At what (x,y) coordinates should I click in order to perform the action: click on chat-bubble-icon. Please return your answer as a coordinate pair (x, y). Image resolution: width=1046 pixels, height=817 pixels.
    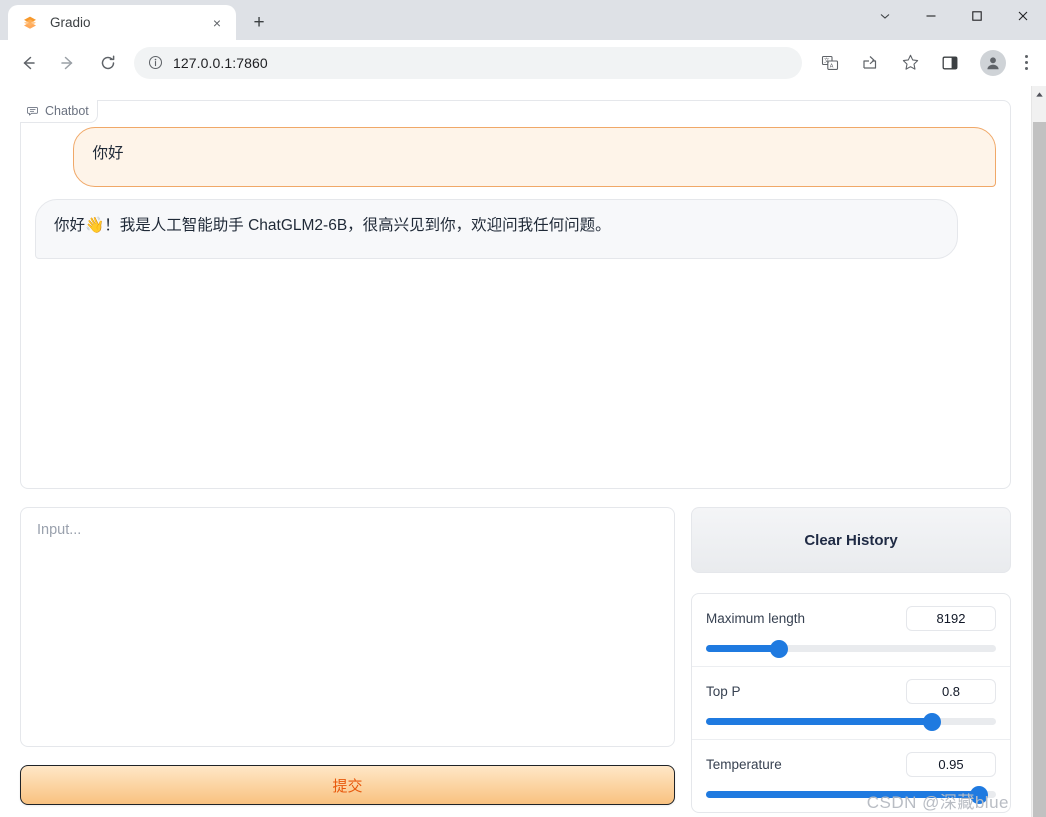
    Looking at the image, I should click on (33, 111).